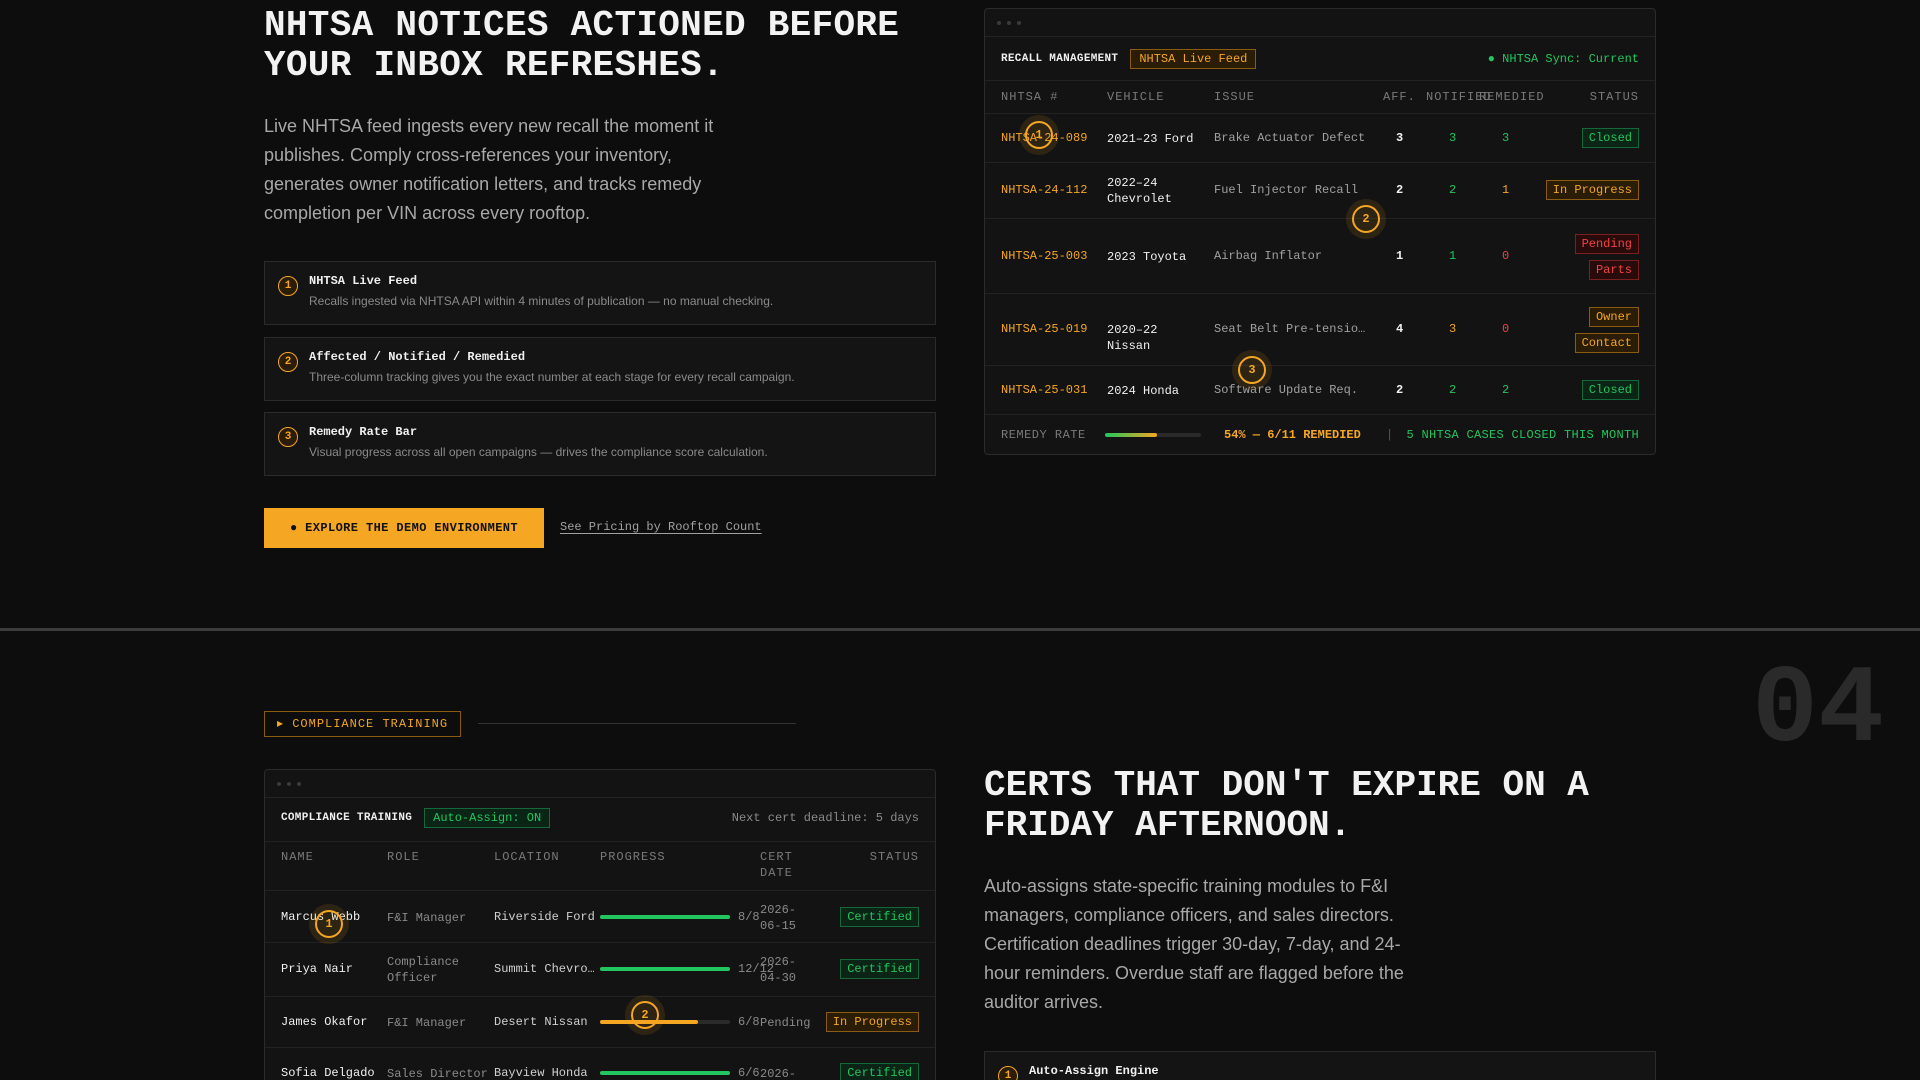 Image resolution: width=1920 pixels, height=1080 pixels. What do you see at coordinates (541, 1073) in the screenshot?
I see `location-cell: Bayview Honda` at bounding box center [541, 1073].